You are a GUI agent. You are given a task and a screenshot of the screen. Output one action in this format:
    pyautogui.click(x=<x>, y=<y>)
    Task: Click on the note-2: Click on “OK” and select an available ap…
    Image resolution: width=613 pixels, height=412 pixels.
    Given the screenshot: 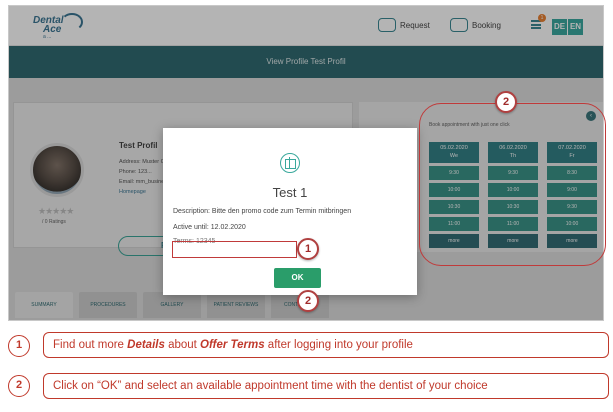 What is the action you would take?
    pyautogui.click(x=326, y=386)
    